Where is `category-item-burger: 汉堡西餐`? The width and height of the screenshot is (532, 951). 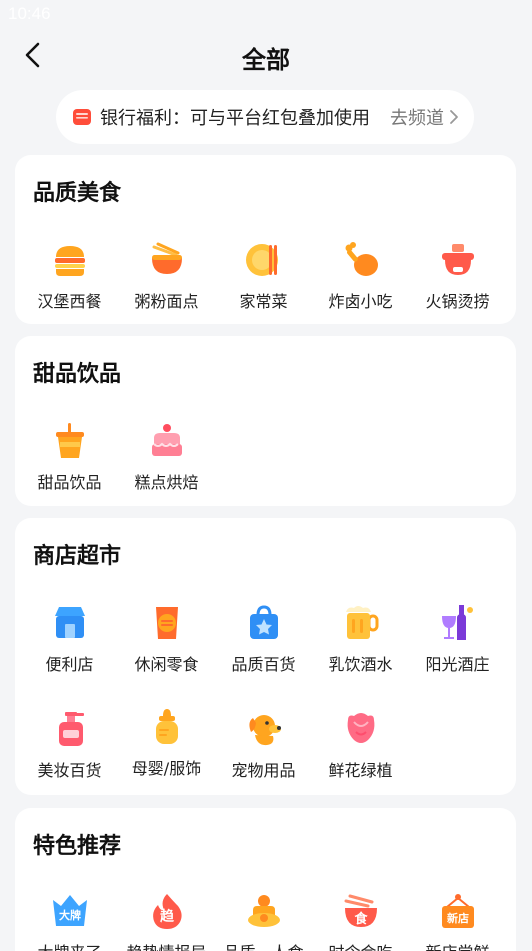
category-item-burger: 汉堡西餐 is located at coordinates (69, 281).